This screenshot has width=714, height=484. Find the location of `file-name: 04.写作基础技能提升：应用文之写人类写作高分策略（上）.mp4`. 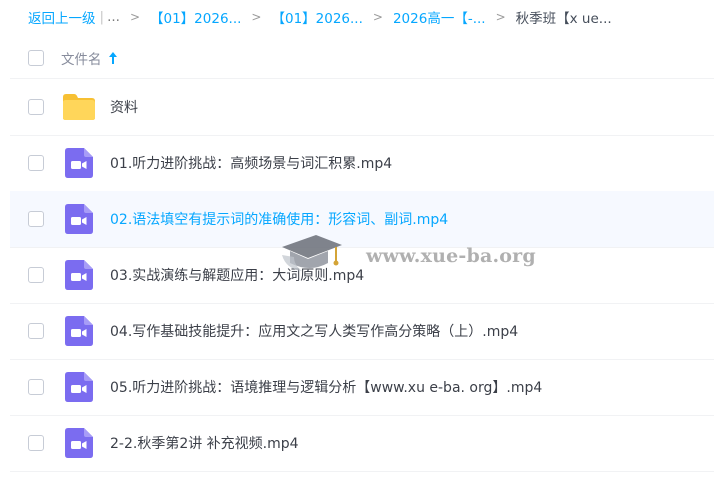

file-name: 04.写作基础技能提升：应用文之写人类写作高分策略（上）.mp4 is located at coordinates (314, 331).